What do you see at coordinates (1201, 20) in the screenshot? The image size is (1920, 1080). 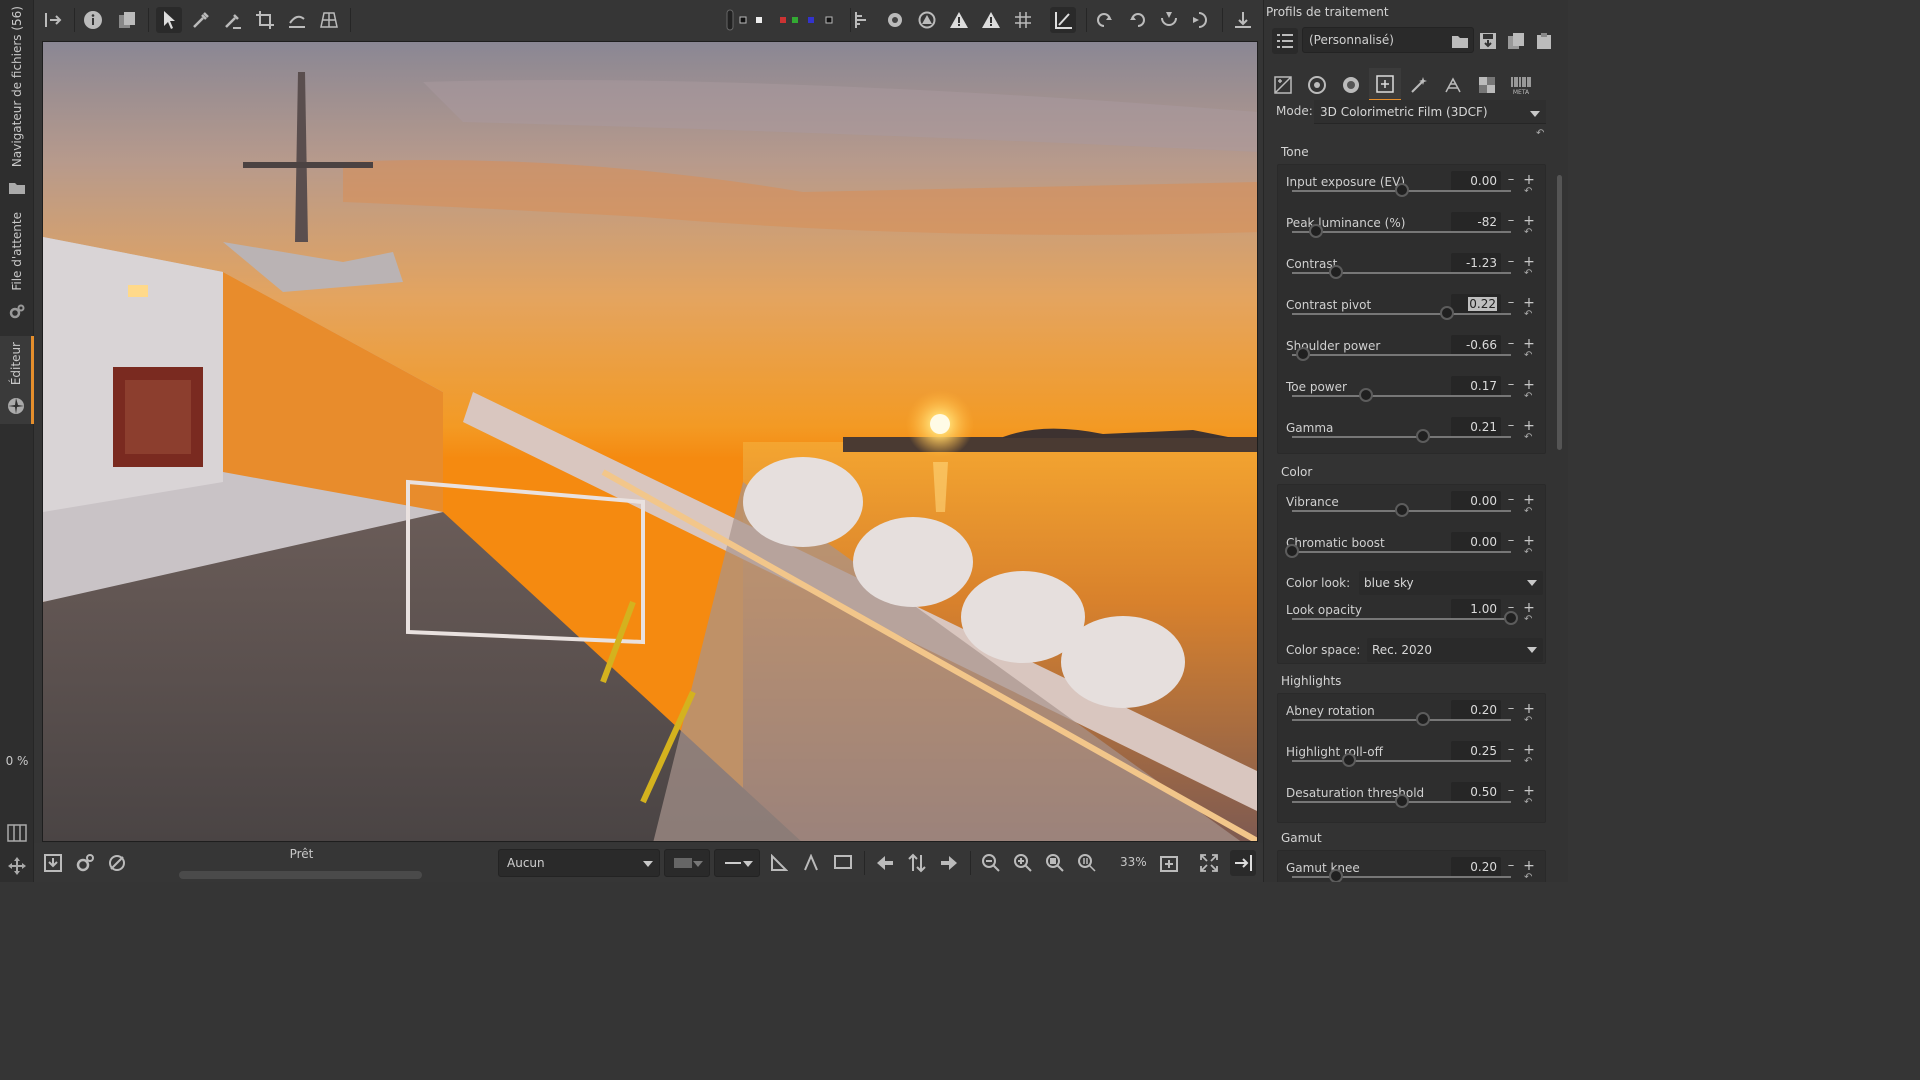 I see `flip-vertical-icon` at bounding box center [1201, 20].